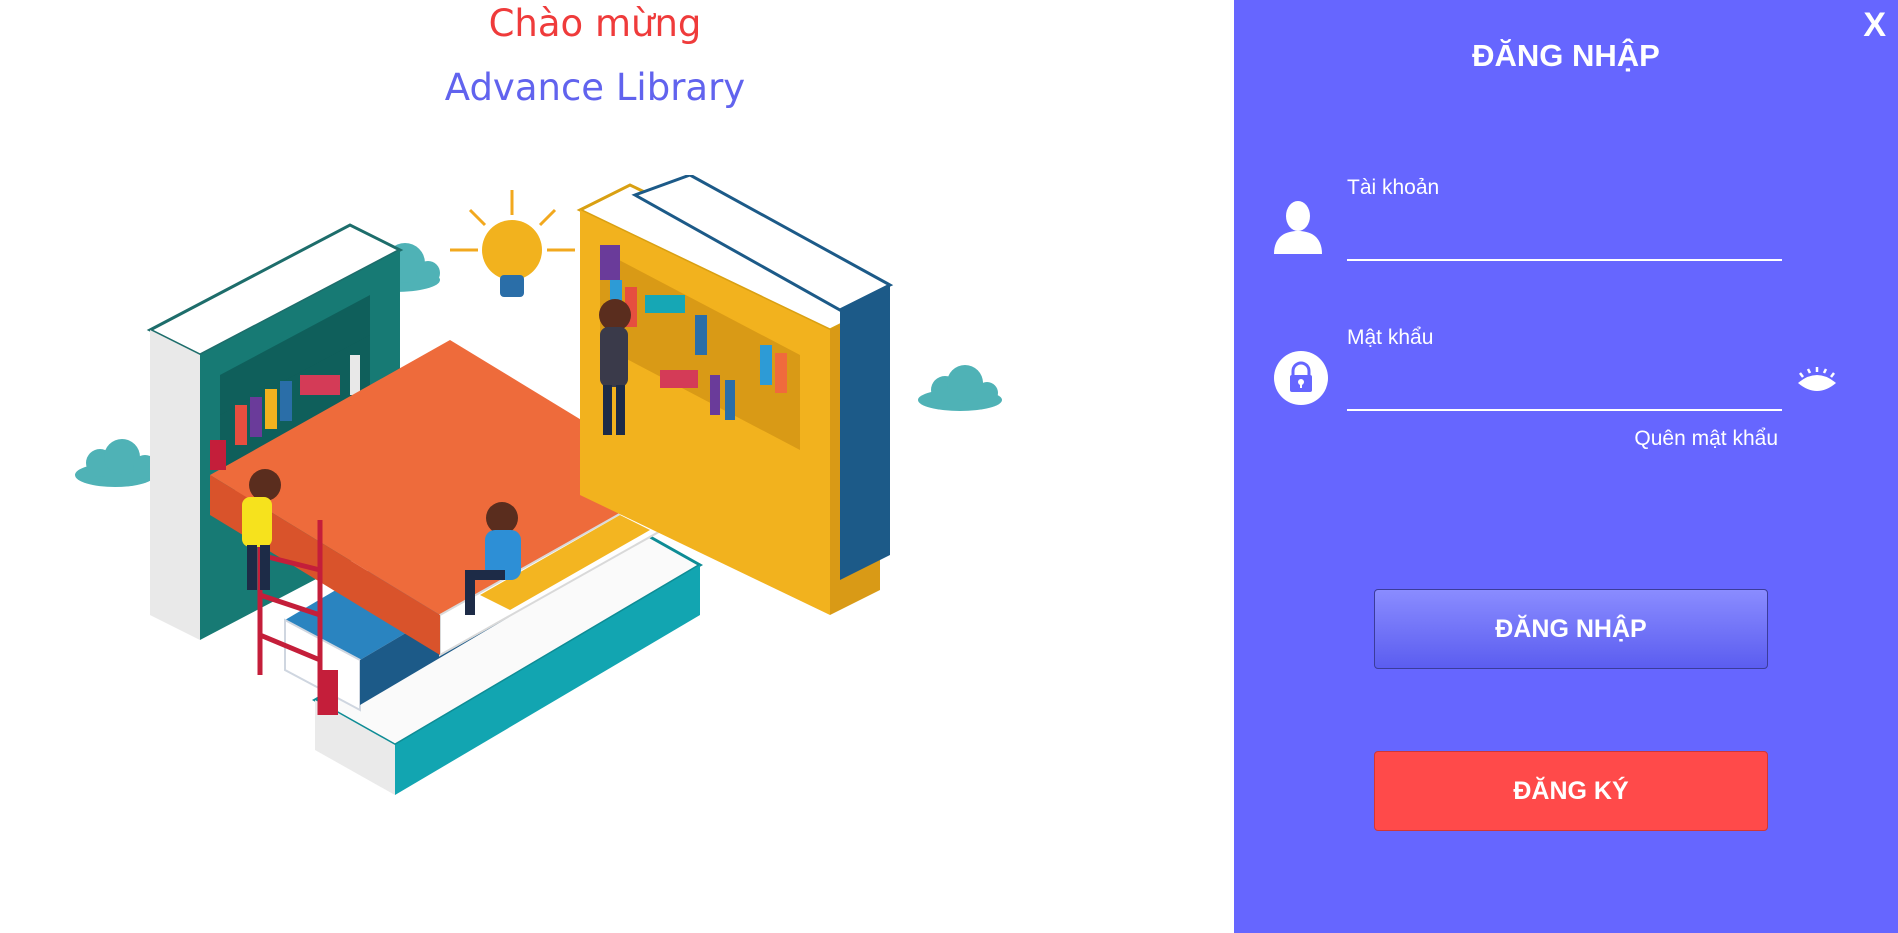 This screenshot has height=933, width=1898. I want to click on forgot-password-link: Quên mật khẩu, so click(1706, 439).